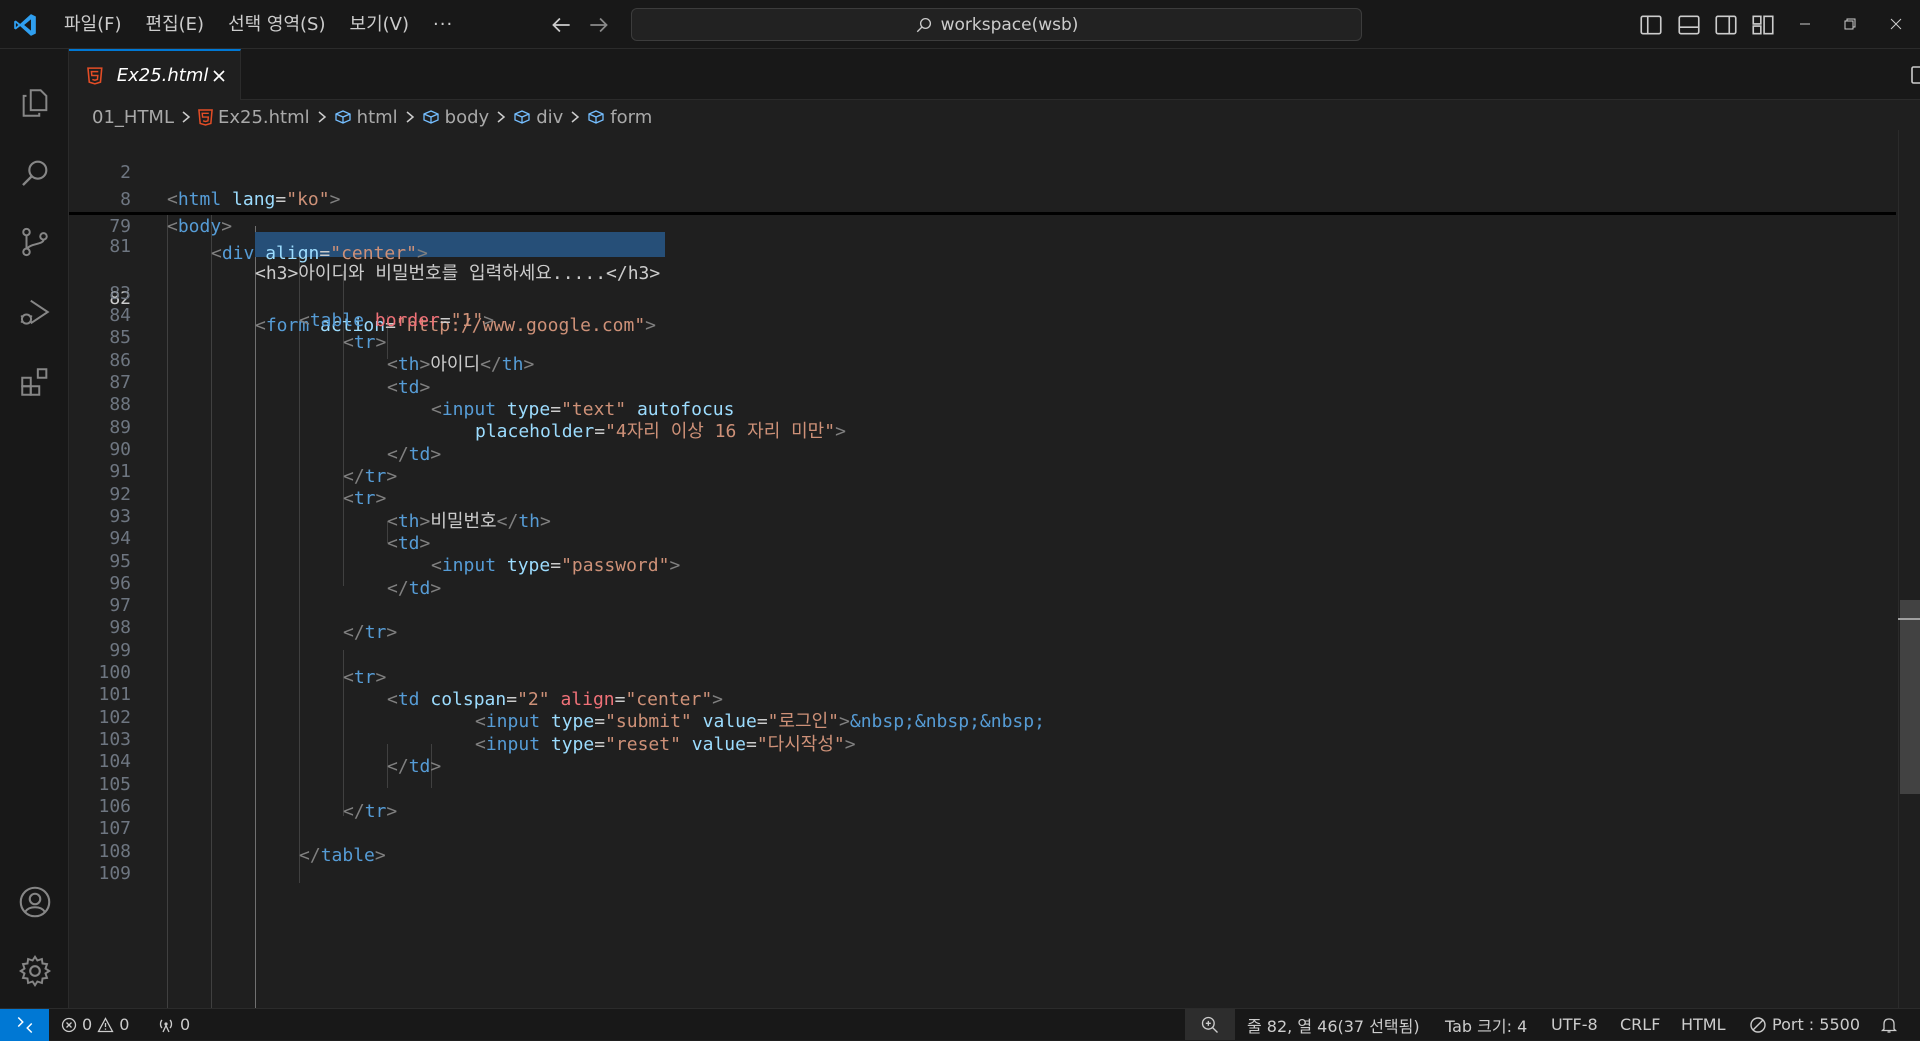 This screenshot has width=1920, height=1041. I want to click on sticky-line: 8 <body>, so click(982, 198).